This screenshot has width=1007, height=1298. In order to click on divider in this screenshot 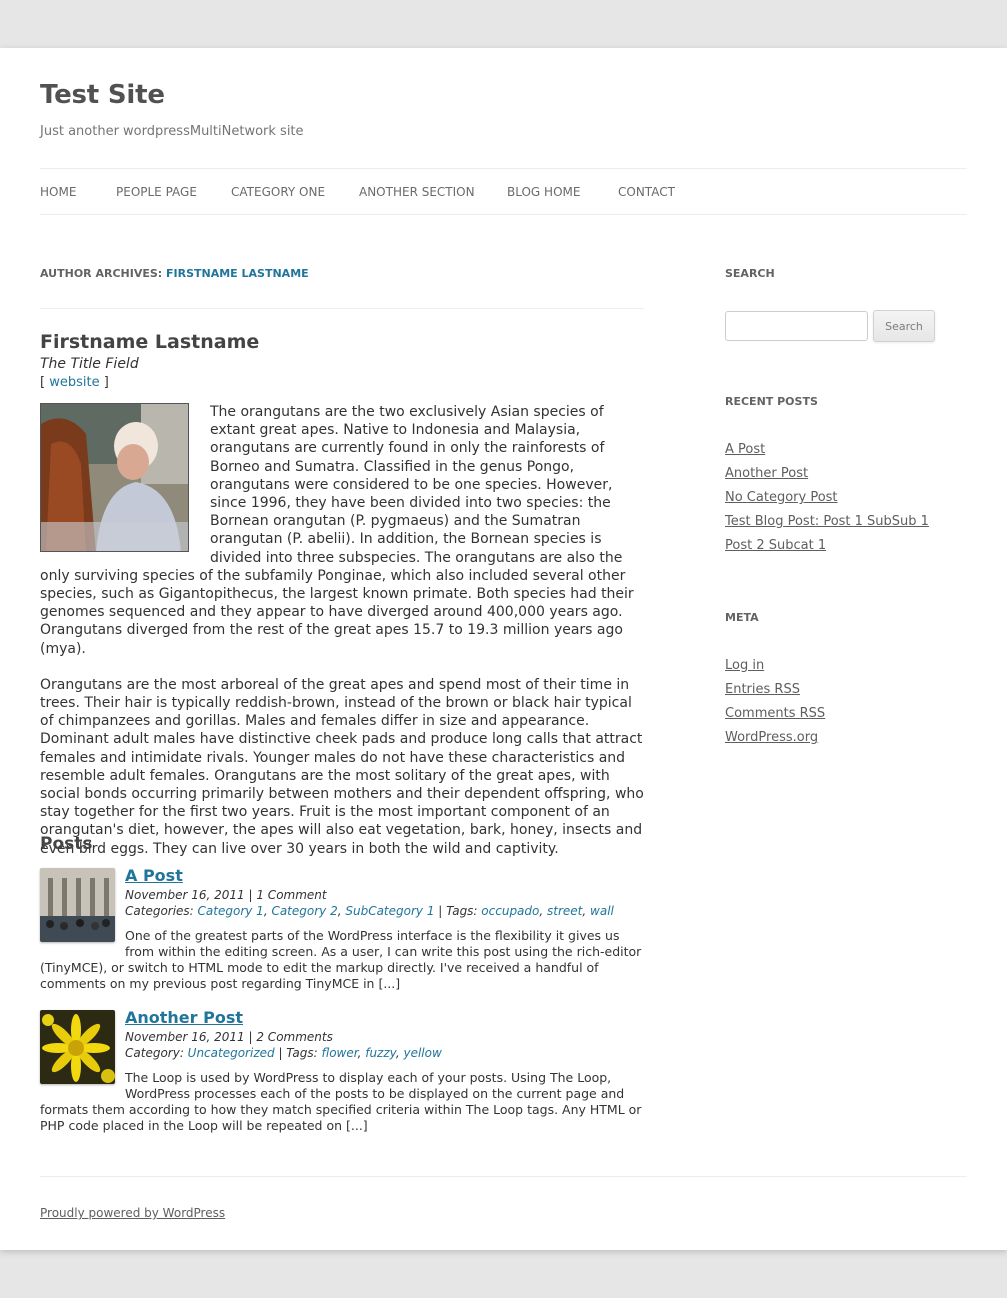, I will do `click(342, 308)`.